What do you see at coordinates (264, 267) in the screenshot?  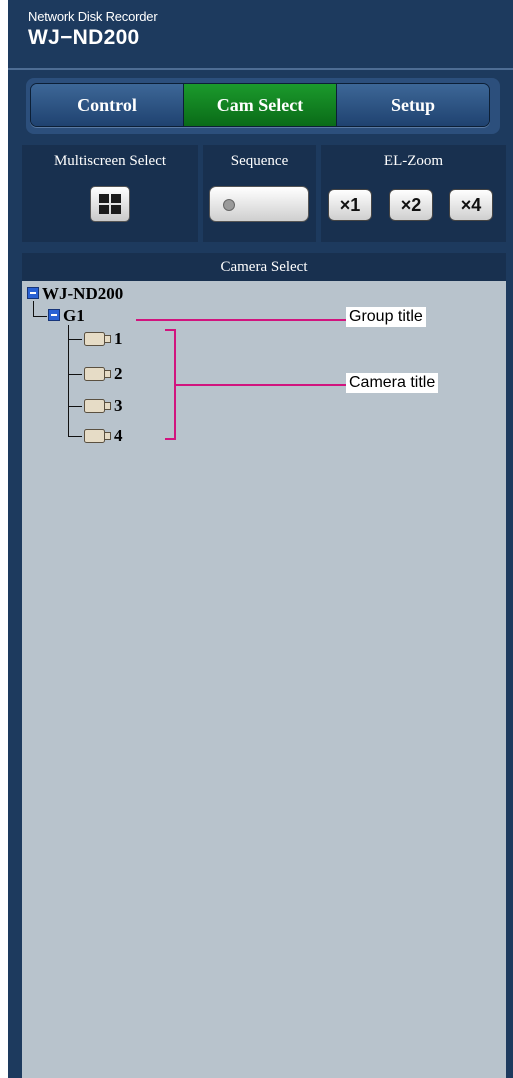 I see `camera-select-header: Camera Select` at bounding box center [264, 267].